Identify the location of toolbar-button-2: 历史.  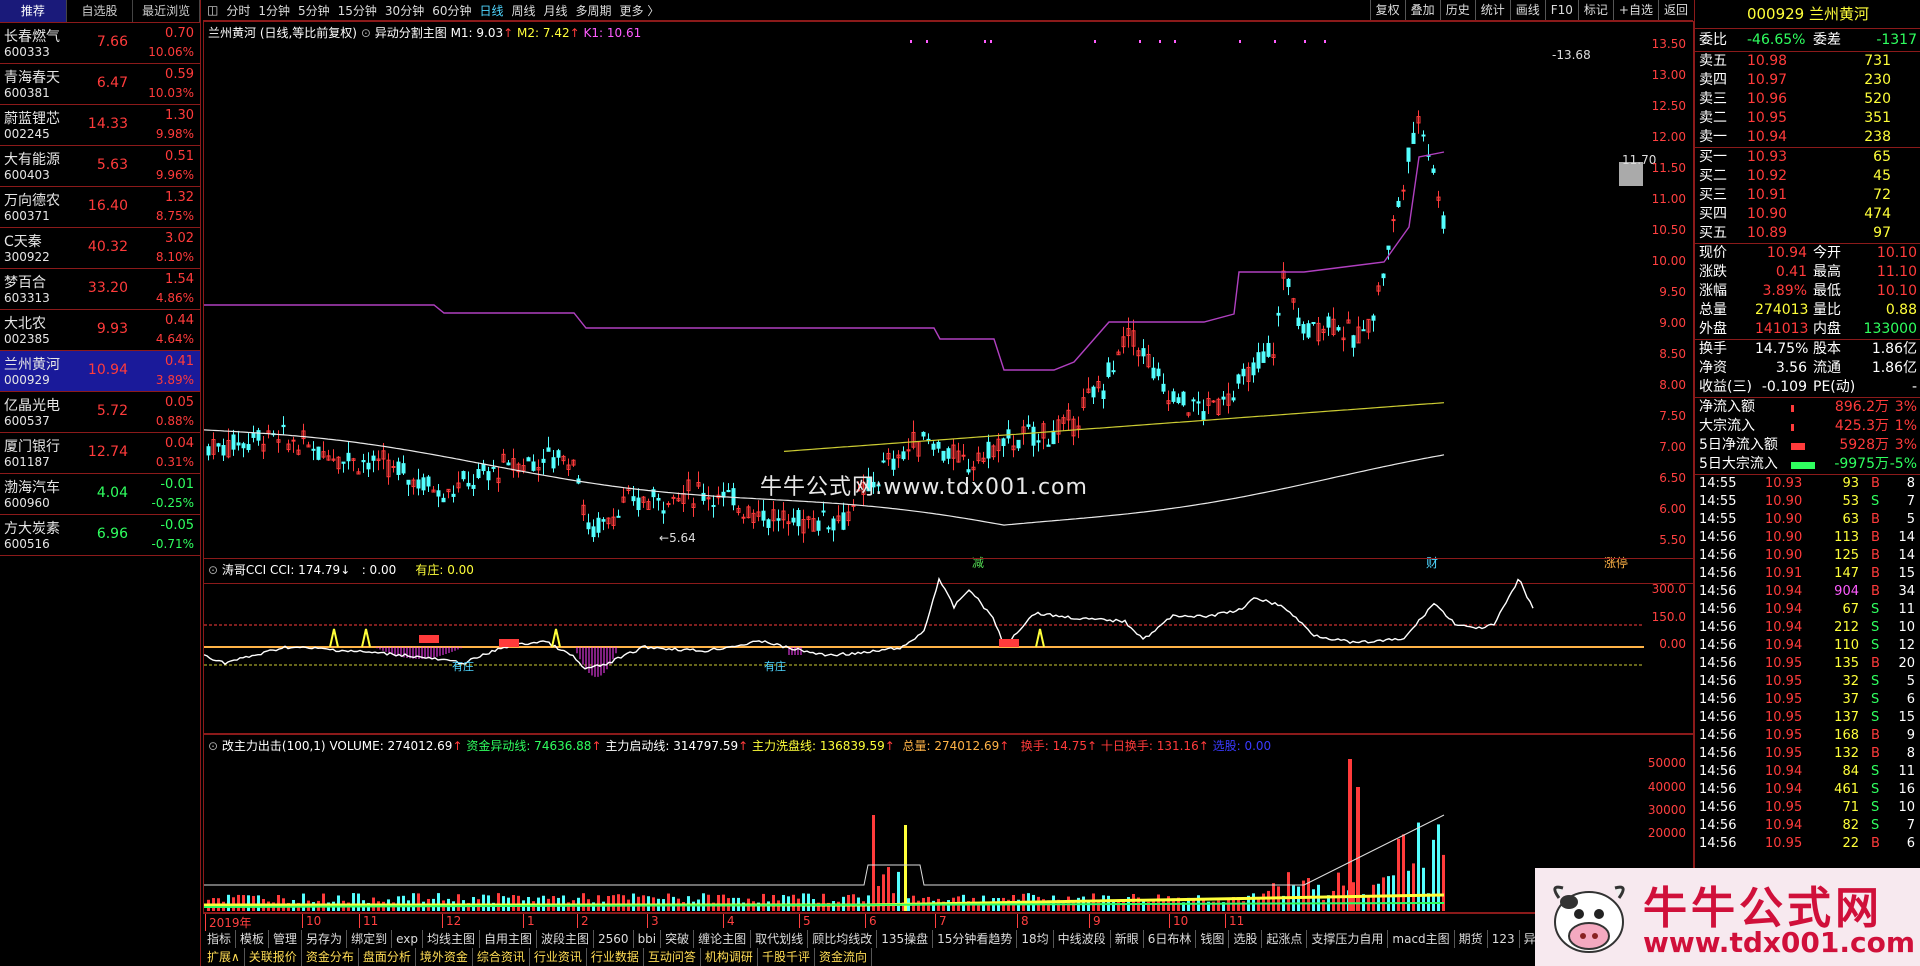
(1457, 10).